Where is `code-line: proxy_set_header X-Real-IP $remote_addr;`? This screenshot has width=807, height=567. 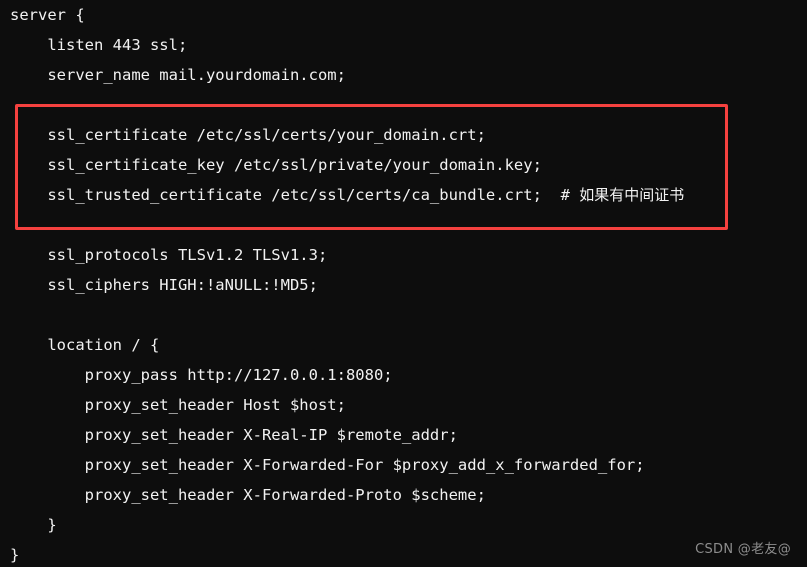 code-line: proxy_set_header X-Real-IP $remote_addr; is located at coordinates (234, 435).